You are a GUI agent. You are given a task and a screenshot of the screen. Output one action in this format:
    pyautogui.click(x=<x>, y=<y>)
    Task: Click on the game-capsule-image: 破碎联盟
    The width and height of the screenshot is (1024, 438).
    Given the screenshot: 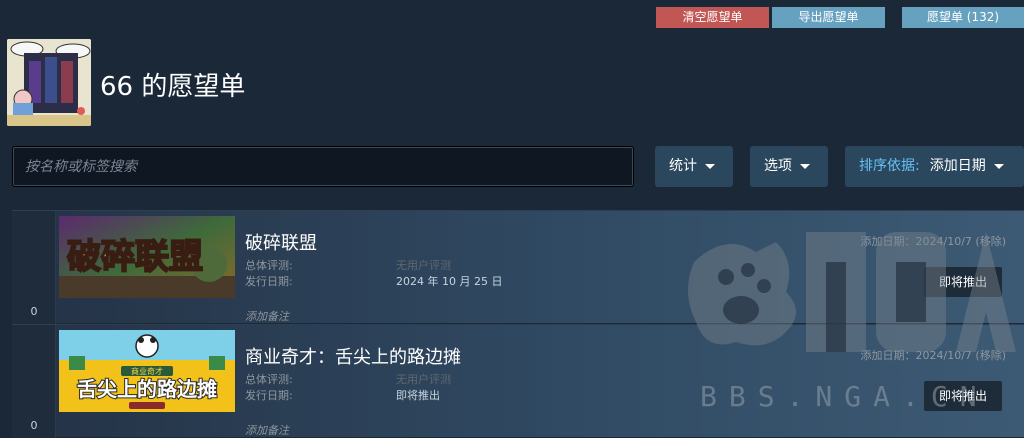 What is the action you would take?
    pyautogui.click(x=147, y=257)
    